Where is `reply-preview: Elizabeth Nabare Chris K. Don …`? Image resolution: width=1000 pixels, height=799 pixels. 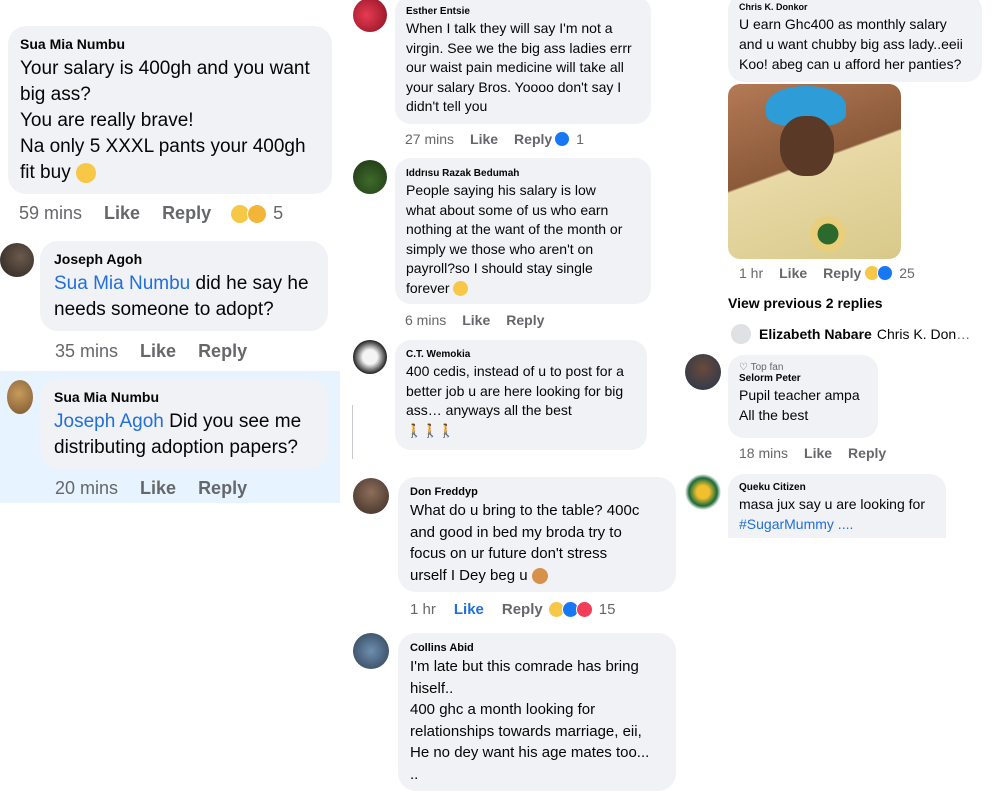
reply-preview: Elizabeth Nabare Chris K. Don … is located at coordinates (850, 334).